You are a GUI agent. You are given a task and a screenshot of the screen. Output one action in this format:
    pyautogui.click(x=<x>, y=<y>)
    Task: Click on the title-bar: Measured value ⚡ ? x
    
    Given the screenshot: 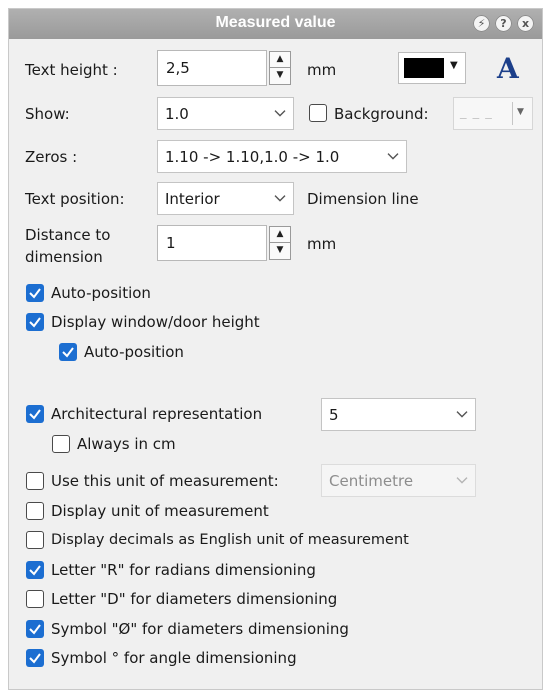 What is the action you would take?
    pyautogui.click(x=275, y=24)
    